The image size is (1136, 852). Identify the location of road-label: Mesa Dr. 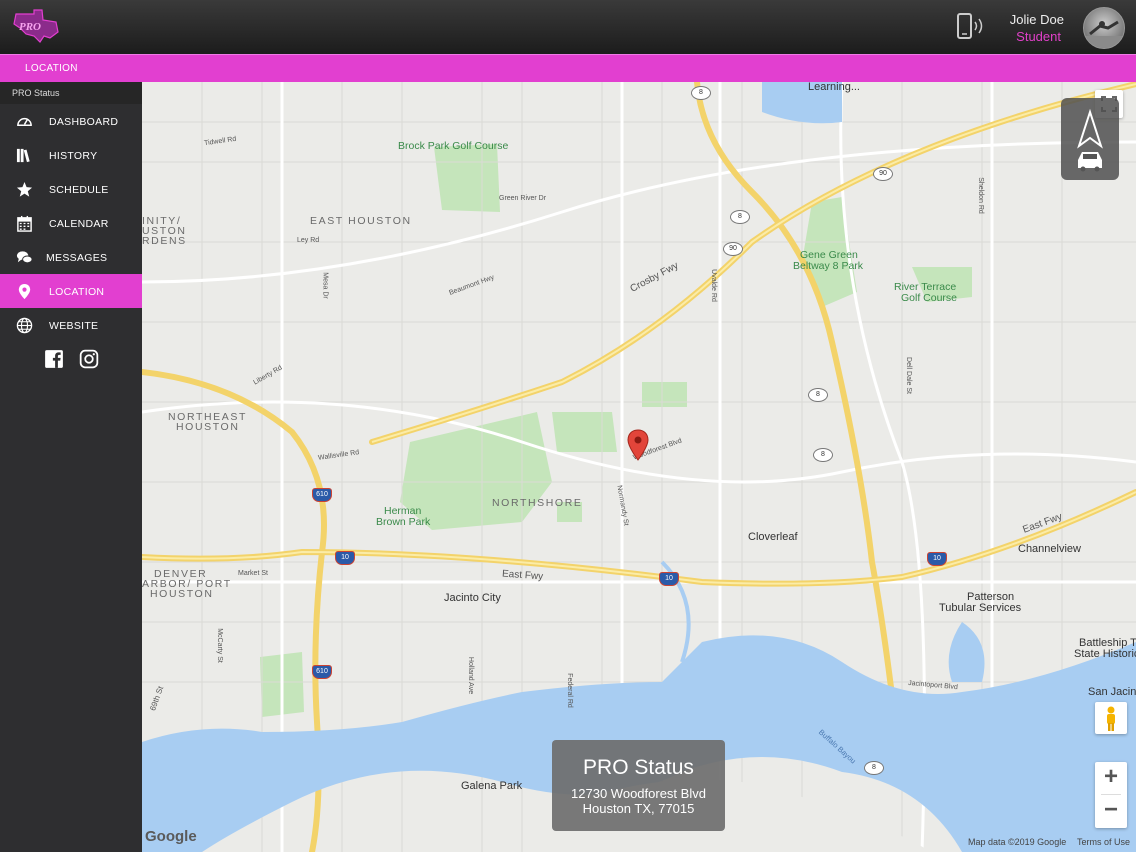
(325, 285).